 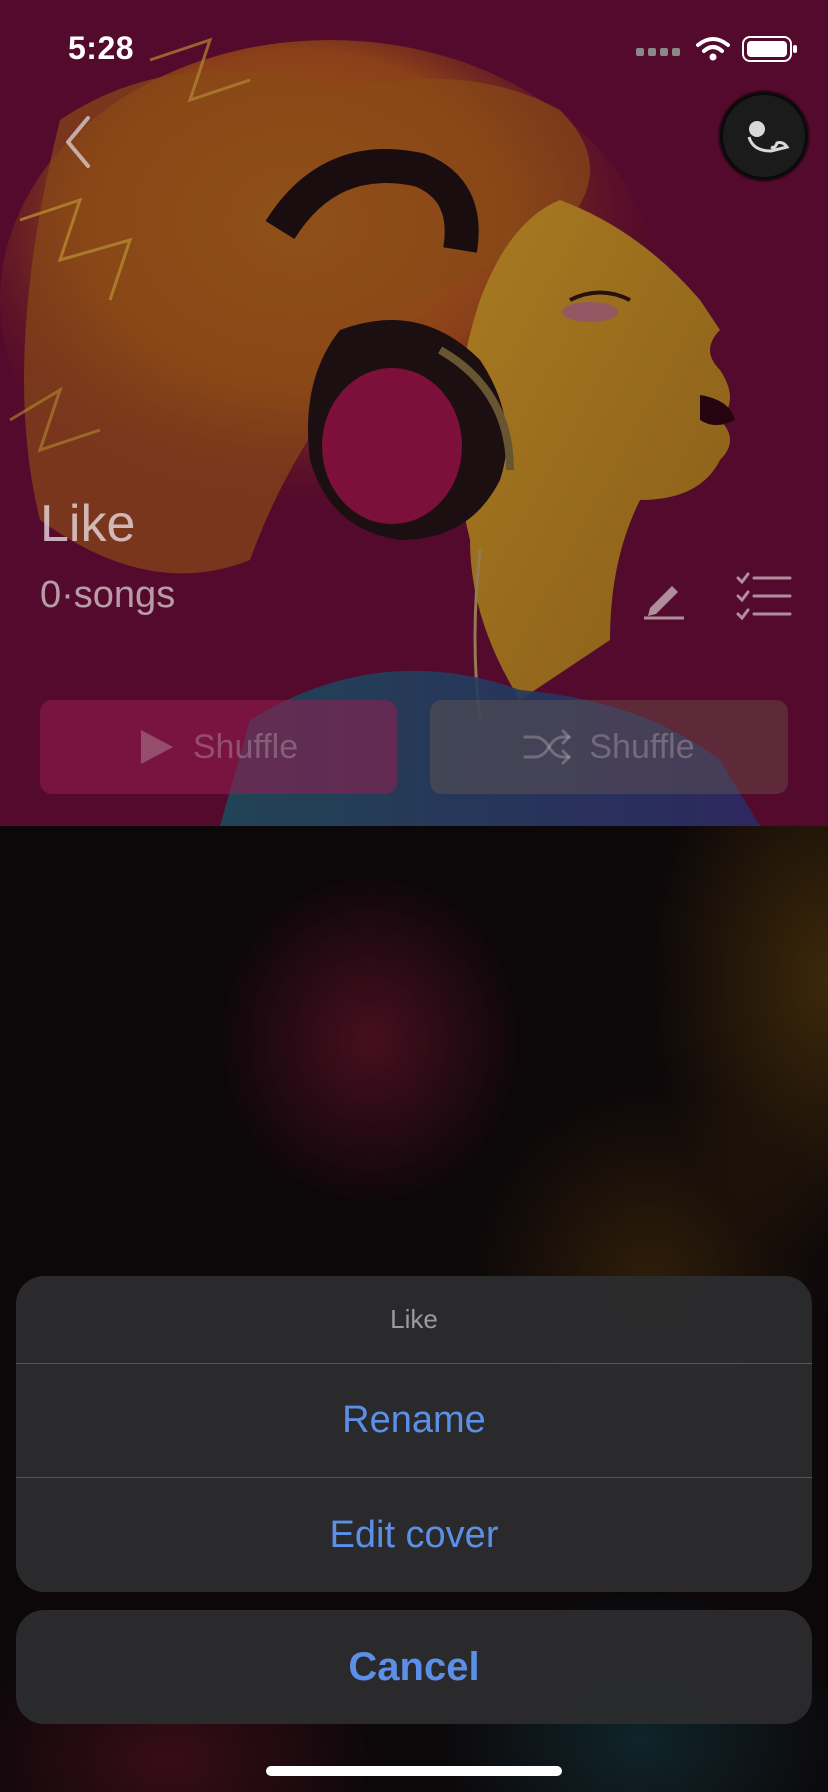 I want to click on avatar-icon, so click(x=768, y=137).